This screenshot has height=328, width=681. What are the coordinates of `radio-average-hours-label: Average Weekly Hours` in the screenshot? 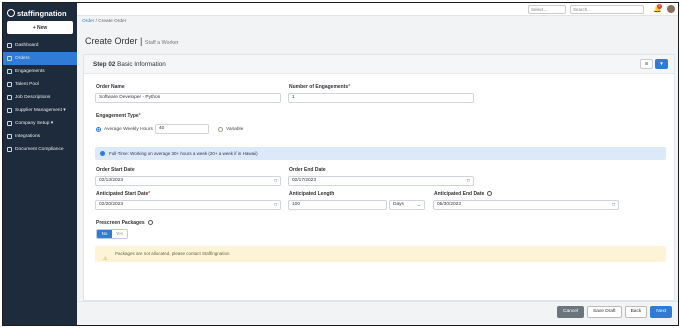 It's located at (128, 129).